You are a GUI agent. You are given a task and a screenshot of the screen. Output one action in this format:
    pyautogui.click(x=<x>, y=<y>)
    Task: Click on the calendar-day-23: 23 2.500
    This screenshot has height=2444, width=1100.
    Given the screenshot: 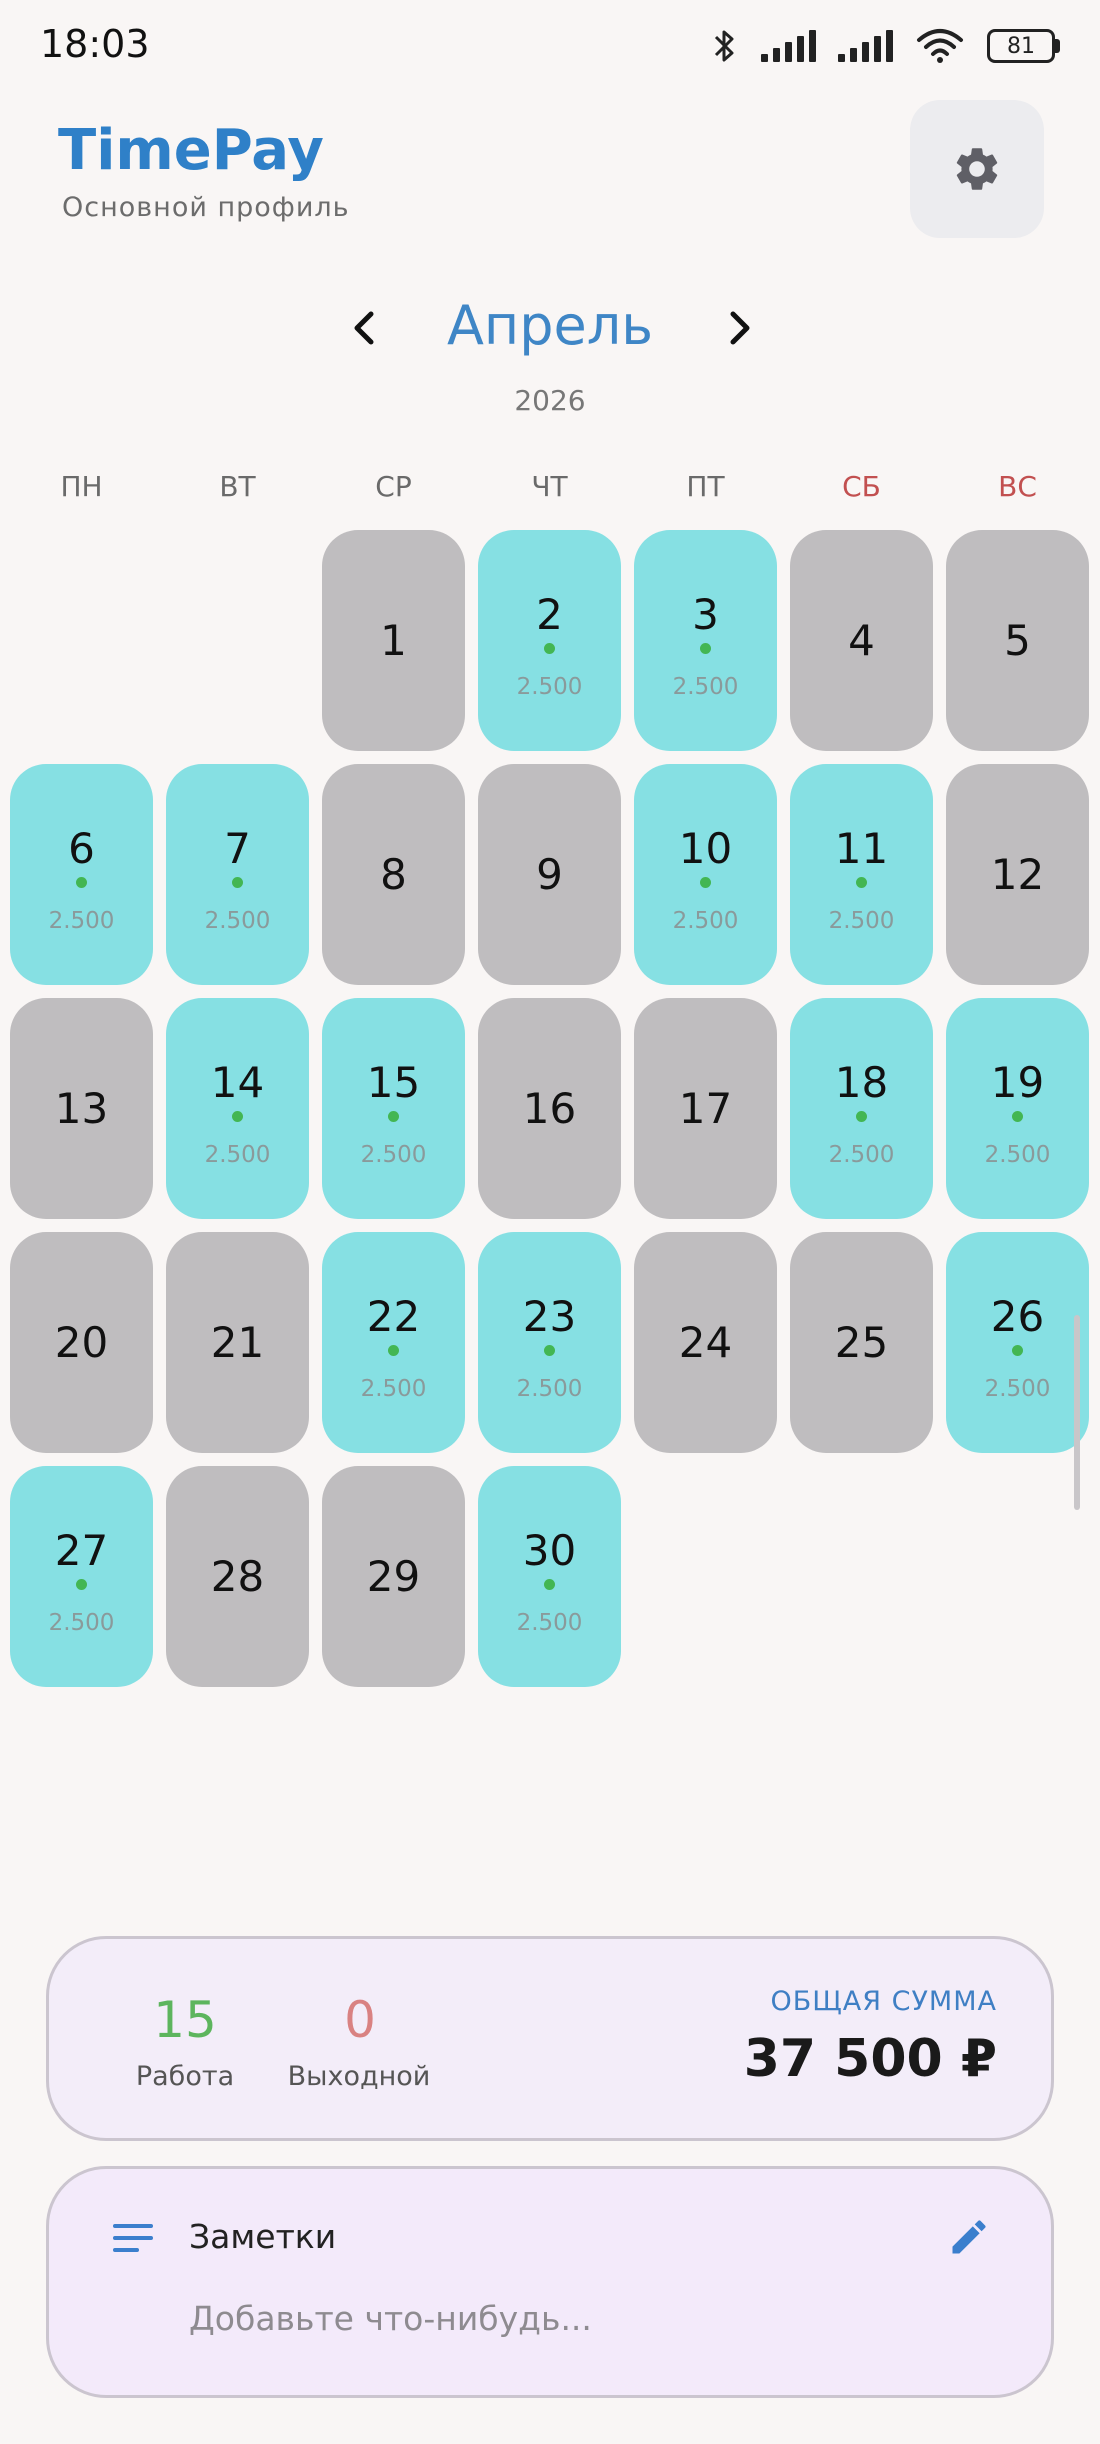 What is the action you would take?
    pyautogui.click(x=549, y=1342)
    